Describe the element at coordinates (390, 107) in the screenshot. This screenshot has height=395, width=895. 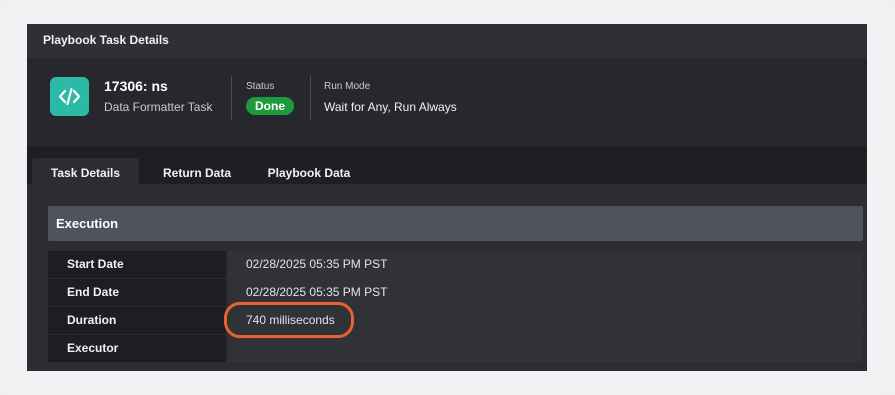
I see `run-mode-value: Wait for Any, Run Always` at that location.